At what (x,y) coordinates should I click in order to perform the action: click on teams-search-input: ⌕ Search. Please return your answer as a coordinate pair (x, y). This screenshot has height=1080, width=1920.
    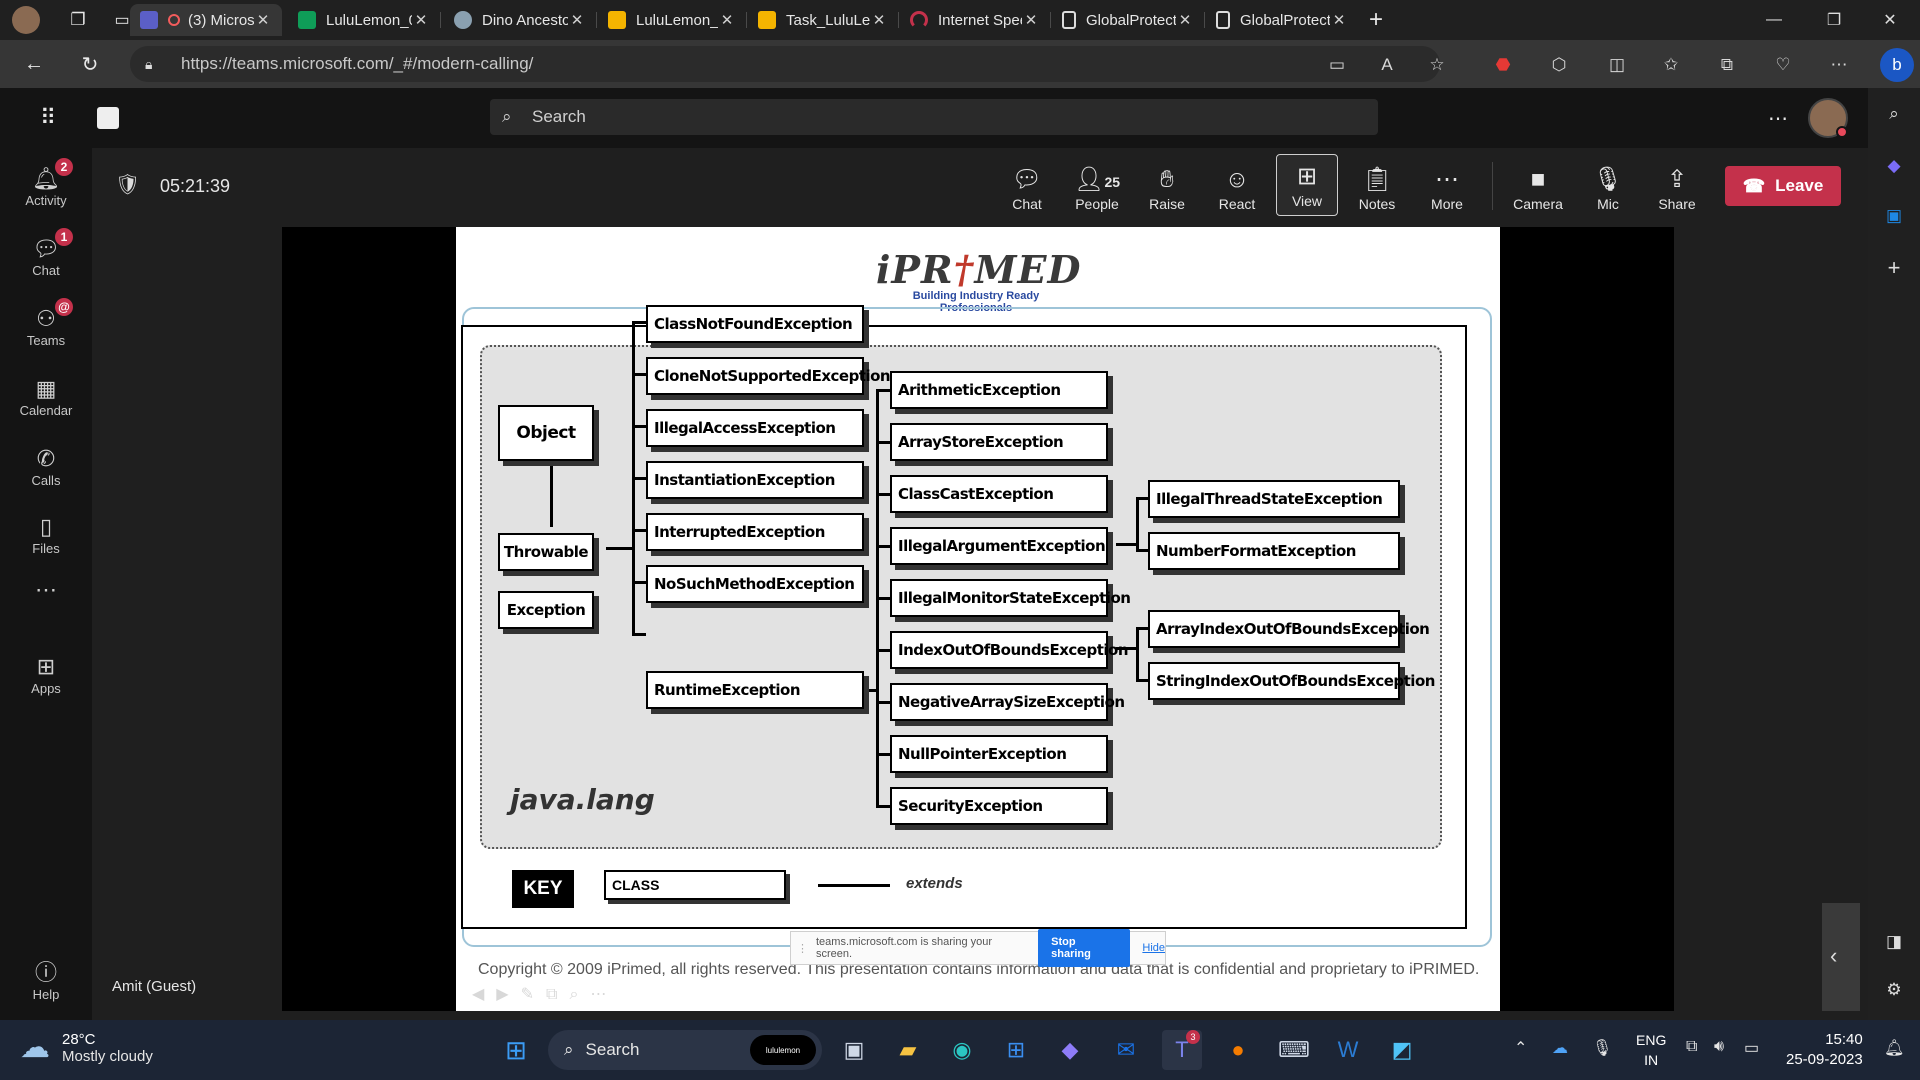
    Looking at the image, I should click on (934, 117).